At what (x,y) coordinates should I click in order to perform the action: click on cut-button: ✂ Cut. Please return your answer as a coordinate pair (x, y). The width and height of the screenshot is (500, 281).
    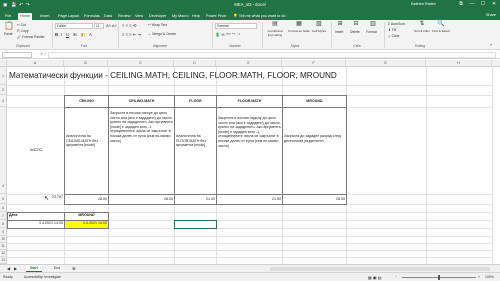
    Looking at the image, I should click on (21, 25).